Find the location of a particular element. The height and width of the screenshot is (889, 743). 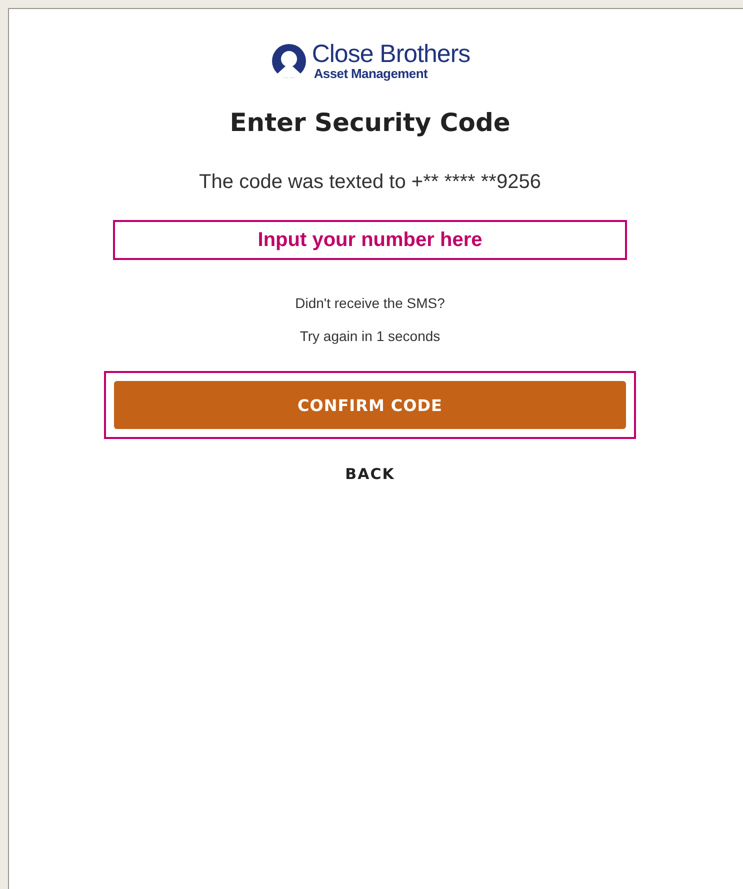

page-title: Enter Security Code is located at coordinates (370, 122).